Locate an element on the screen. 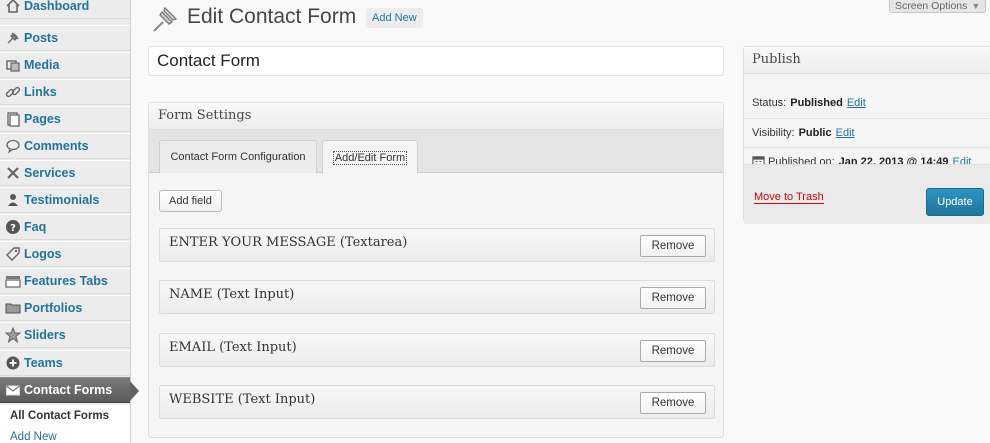  menu-item-sliders: Sliders is located at coordinates (65, 335).